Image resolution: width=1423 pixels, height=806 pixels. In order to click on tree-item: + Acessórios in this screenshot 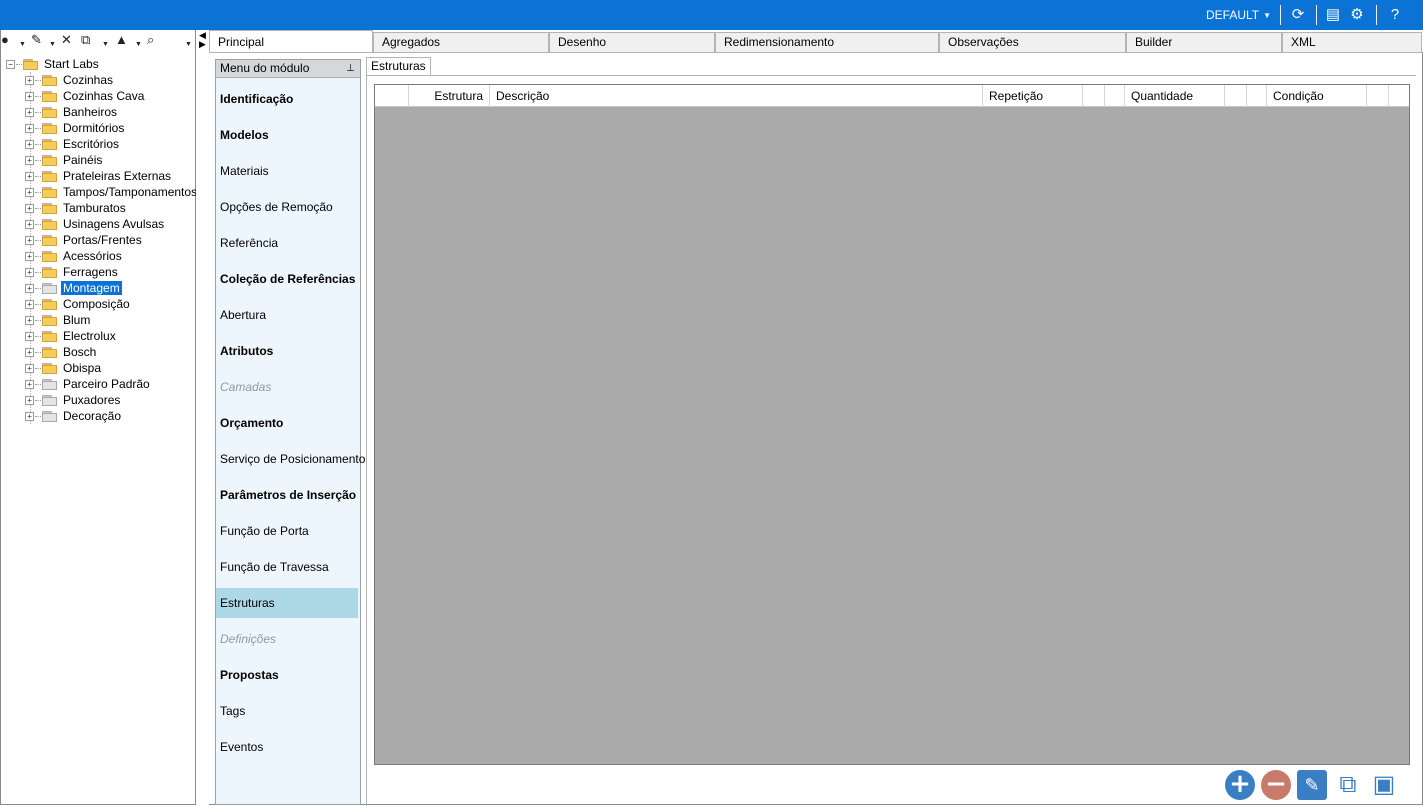, I will do `click(74, 256)`.